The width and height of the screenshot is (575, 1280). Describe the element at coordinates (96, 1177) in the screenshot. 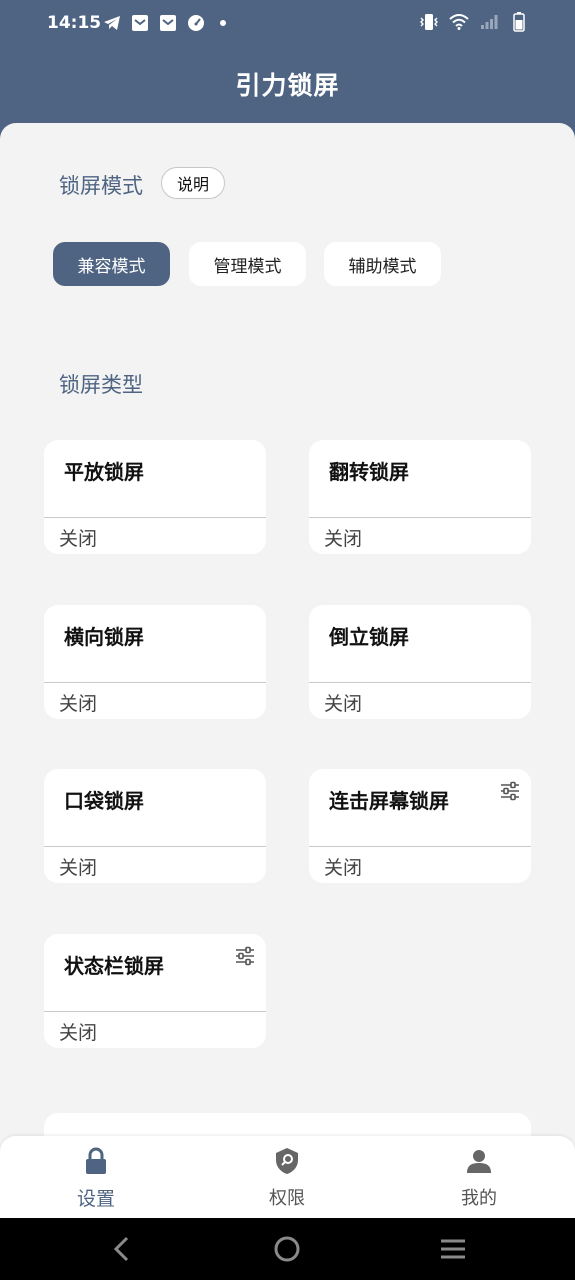

I see `nav-settings: 设置` at that location.